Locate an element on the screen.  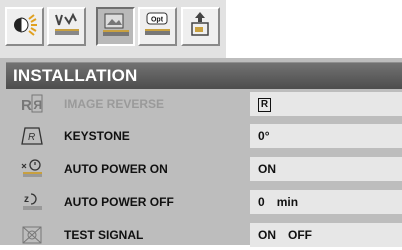
image-reverse-value: R is located at coordinates (326, 104).